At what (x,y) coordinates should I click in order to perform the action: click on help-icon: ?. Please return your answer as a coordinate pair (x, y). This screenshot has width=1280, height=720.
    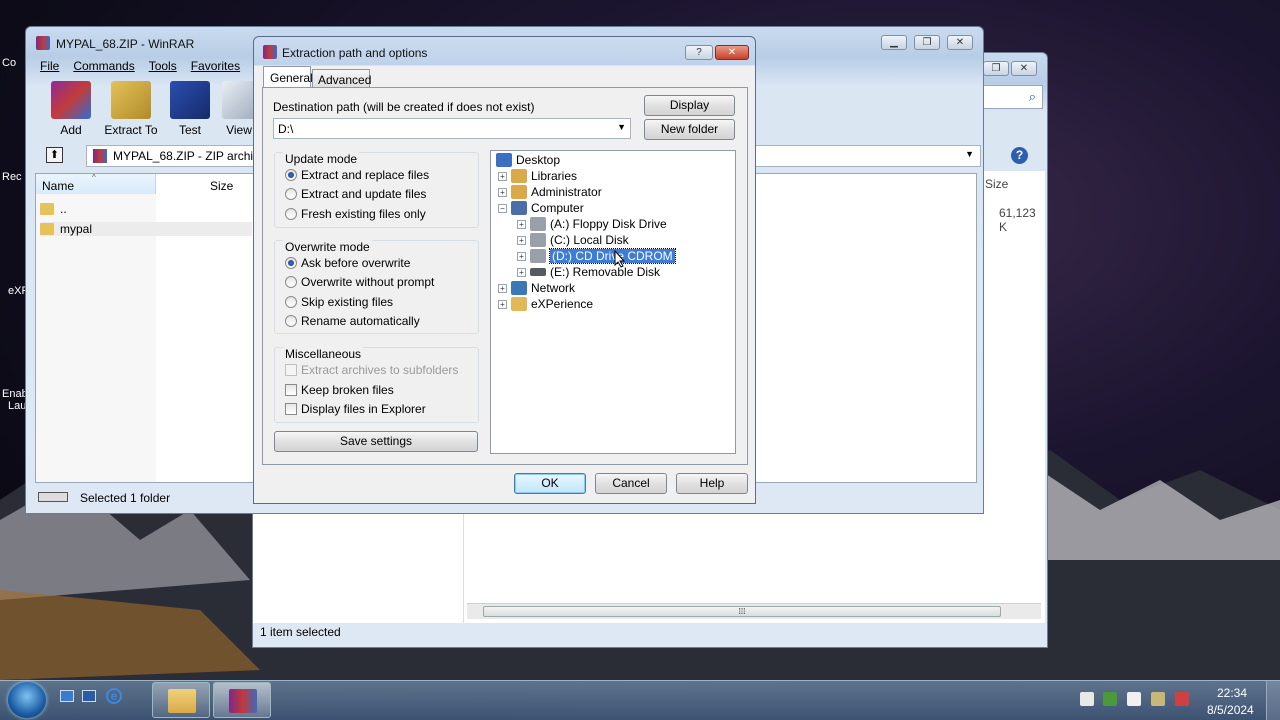
    Looking at the image, I should click on (1019, 155).